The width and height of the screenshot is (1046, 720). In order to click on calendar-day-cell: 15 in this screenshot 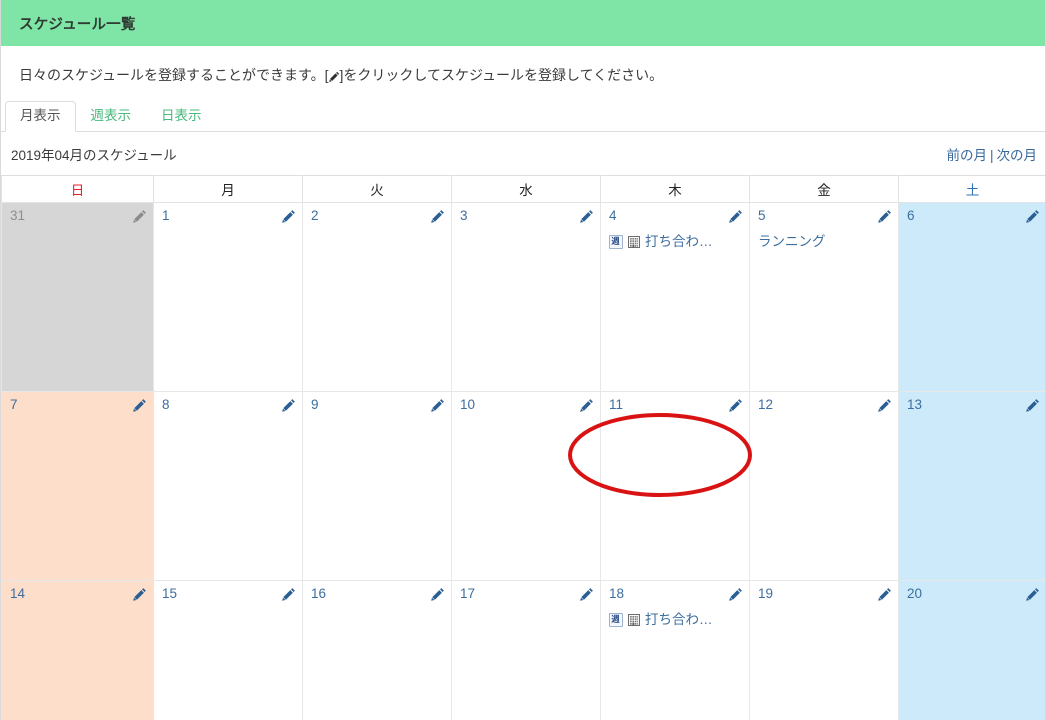, I will do `click(228, 649)`.